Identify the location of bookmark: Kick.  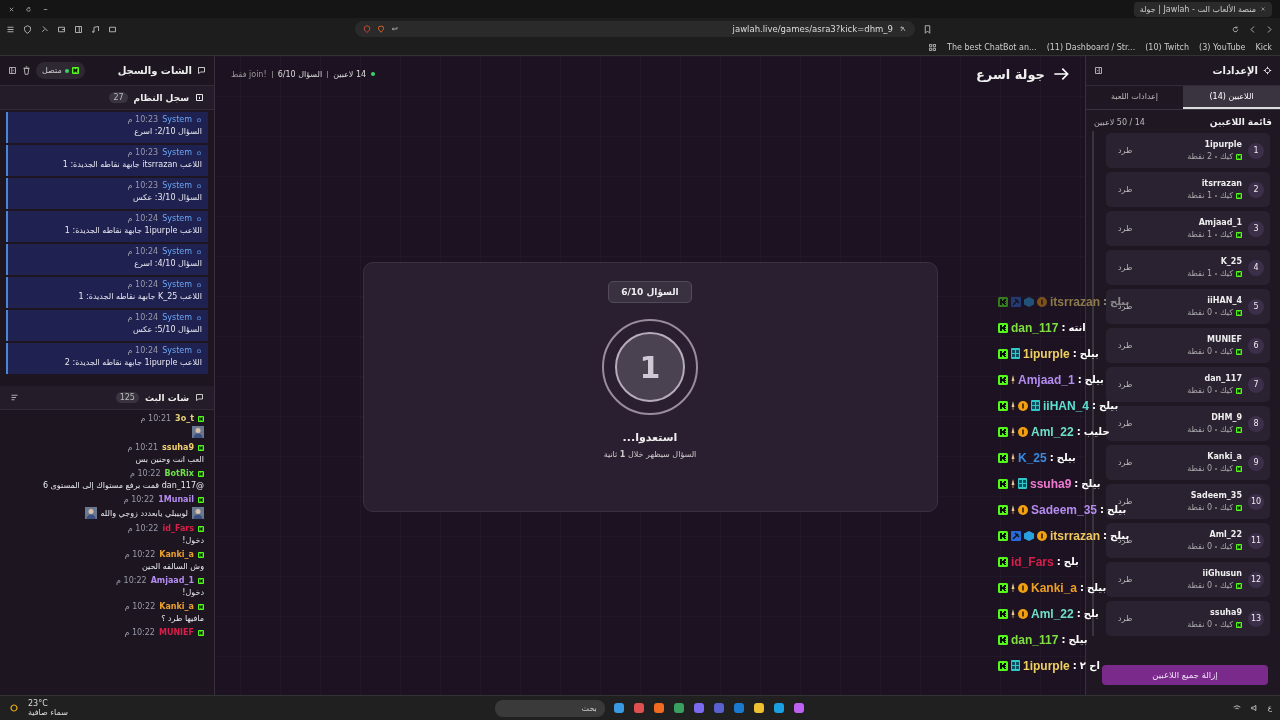
(1263, 47).